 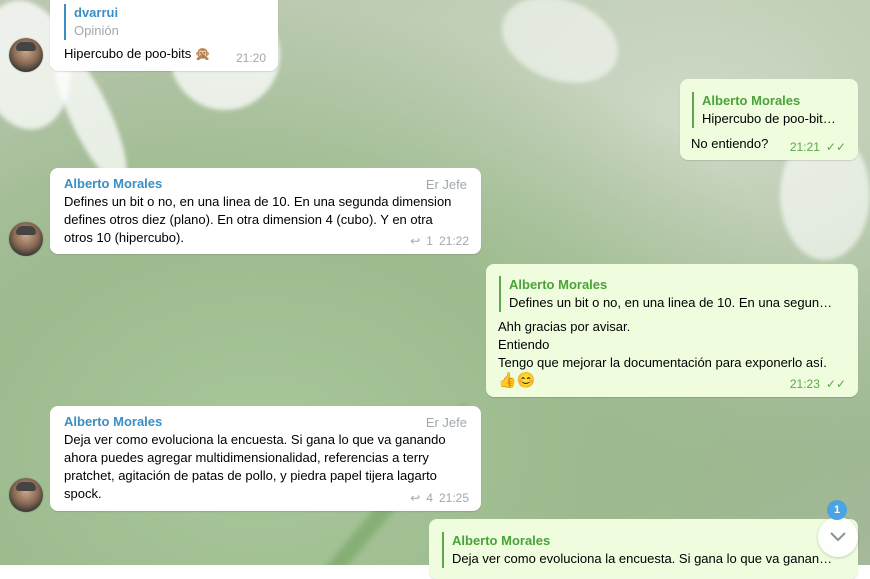 What do you see at coordinates (96, 13) in the screenshot?
I see `sender-name: dvarrui` at bounding box center [96, 13].